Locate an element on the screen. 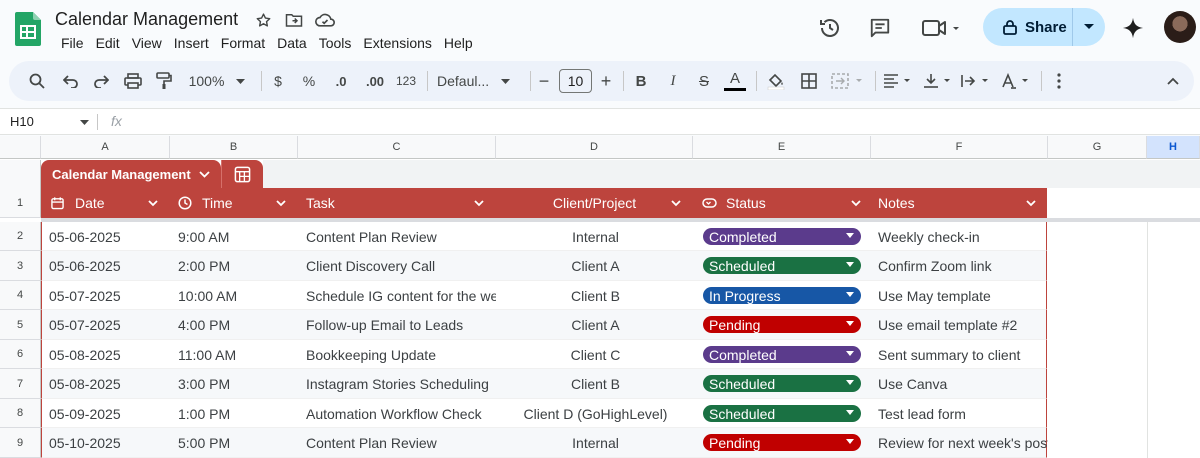 The image size is (1200, 458). cell-task: Schedule IG content for the week is located at coordinates (401, 295).